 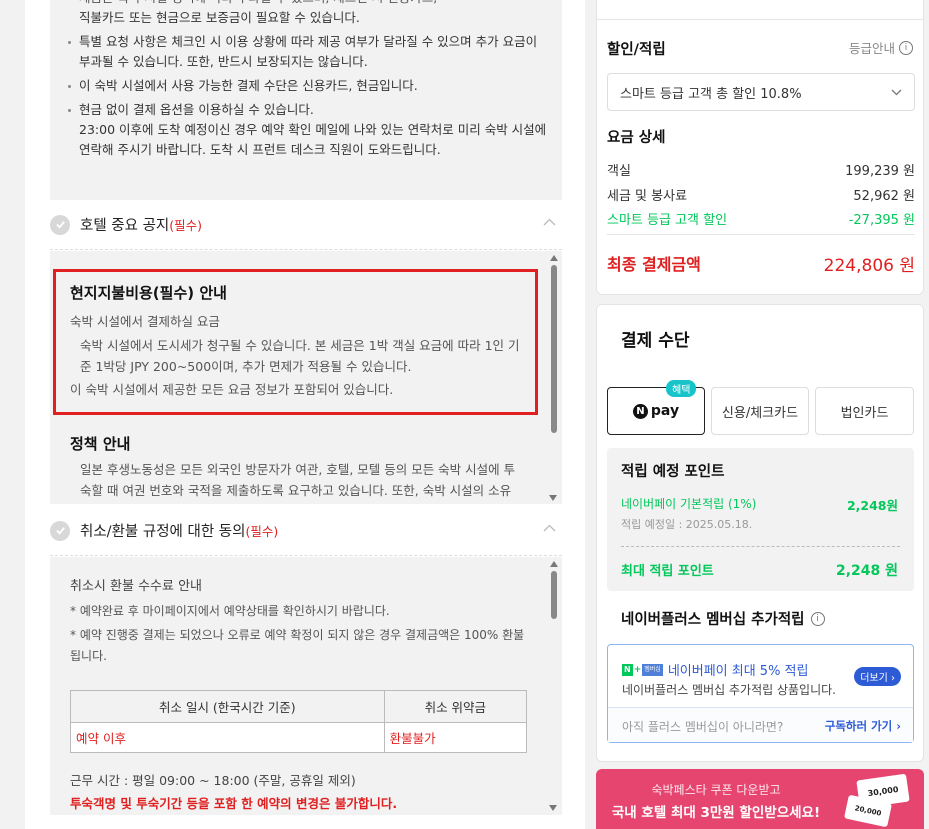 I want to click on banner-line2: 국내 호텔 최대 3만원 할인받으세요!, so click(x=716, y=813).